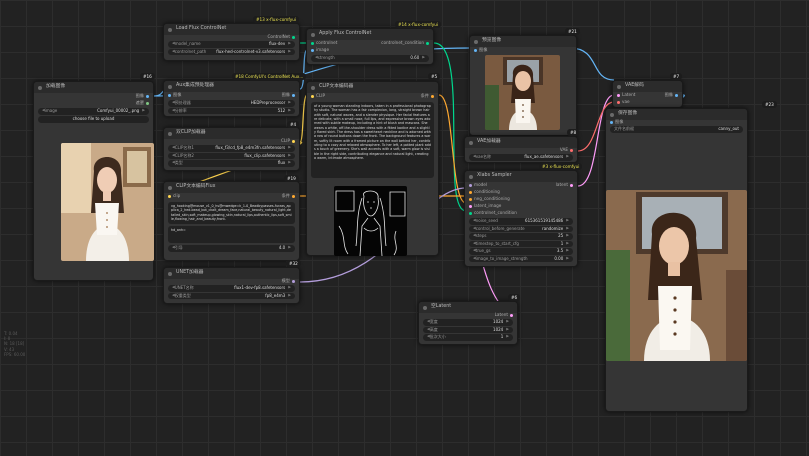  What do you see at coordinates (523, 85) in the screenshot?
I see `preview-image-node: 预览图像 图像` at bounding box center [523, 85].